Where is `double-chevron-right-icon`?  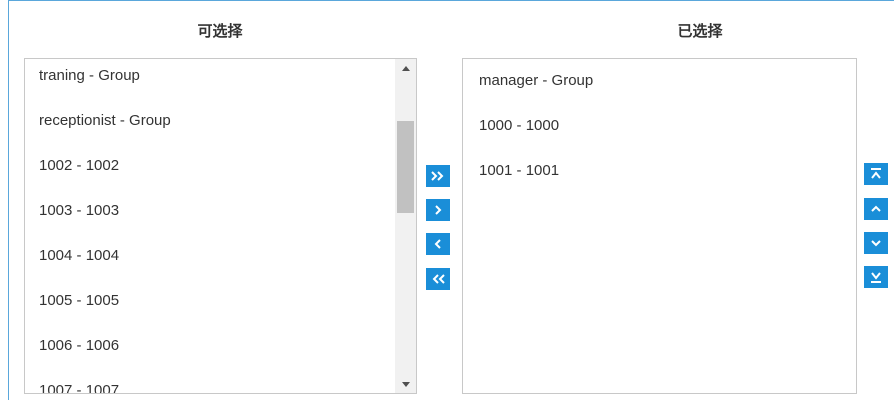
double-chevron-right-icon is located at coordinates (437, 176).